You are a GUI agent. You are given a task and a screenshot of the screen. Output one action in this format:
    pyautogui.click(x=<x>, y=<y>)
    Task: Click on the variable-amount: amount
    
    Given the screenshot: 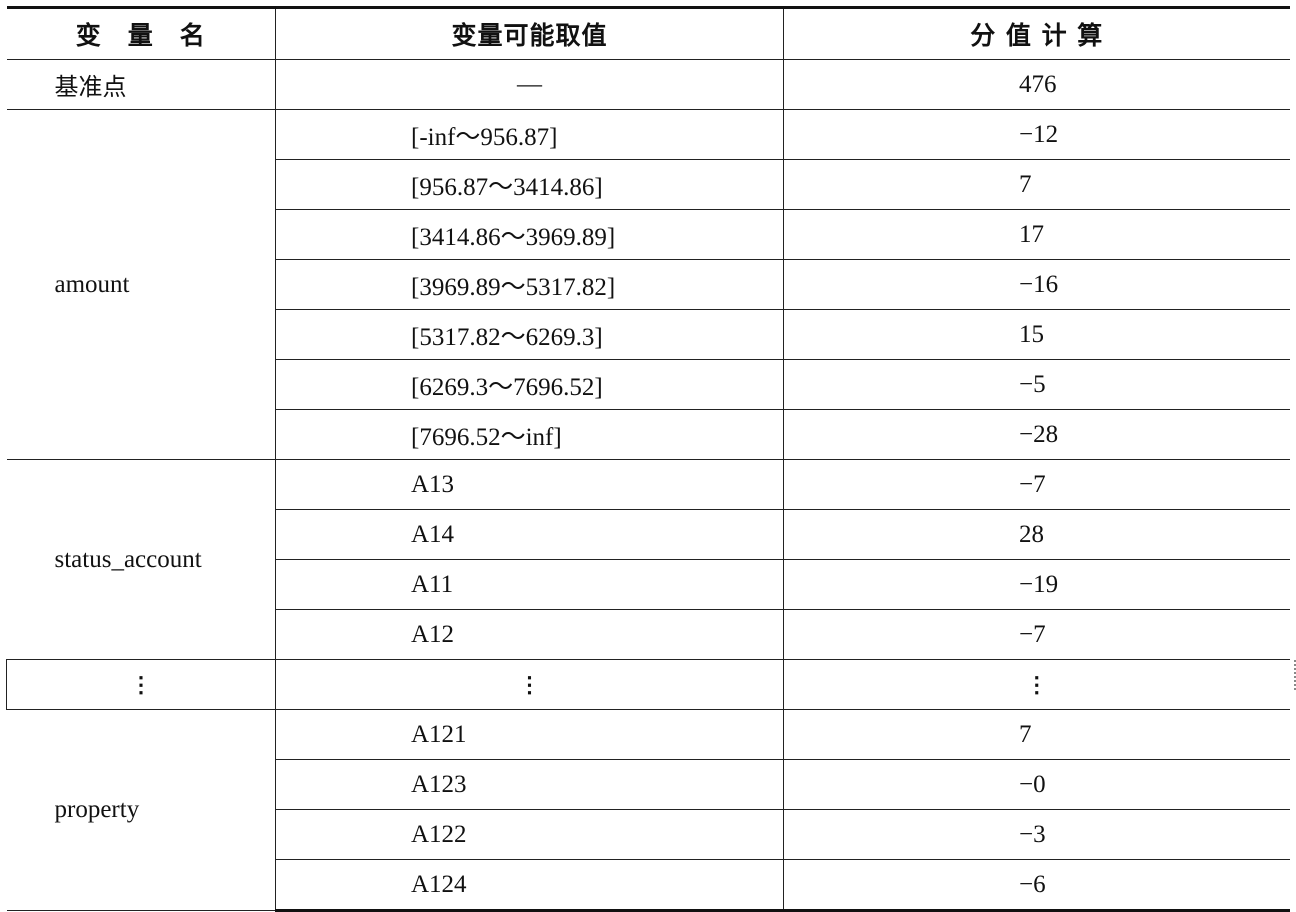 What is the action you would take?
    pyautogui.click(x=141, y=284)
    